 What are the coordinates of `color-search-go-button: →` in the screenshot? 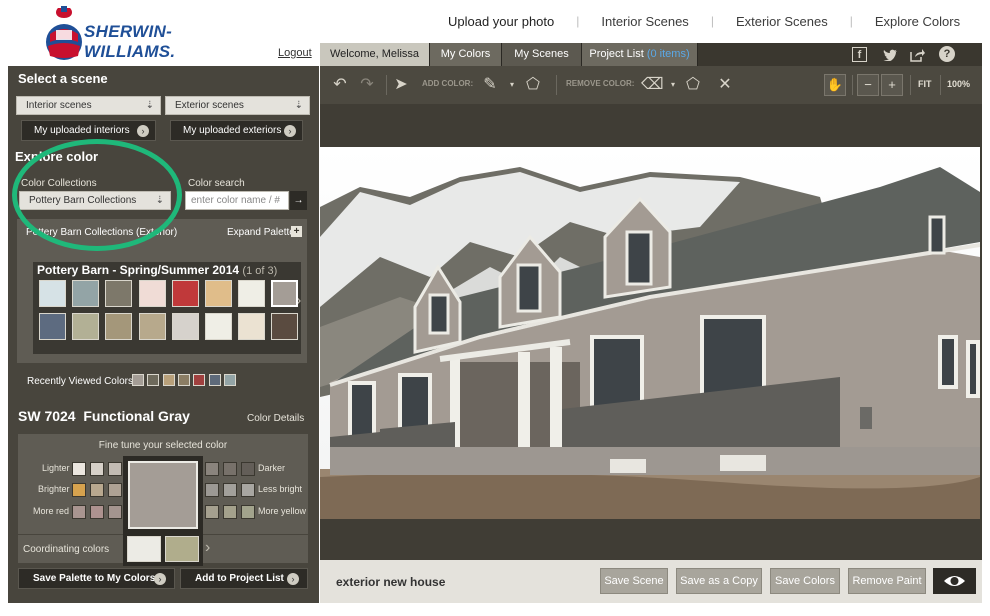 It's located at (298, 200).